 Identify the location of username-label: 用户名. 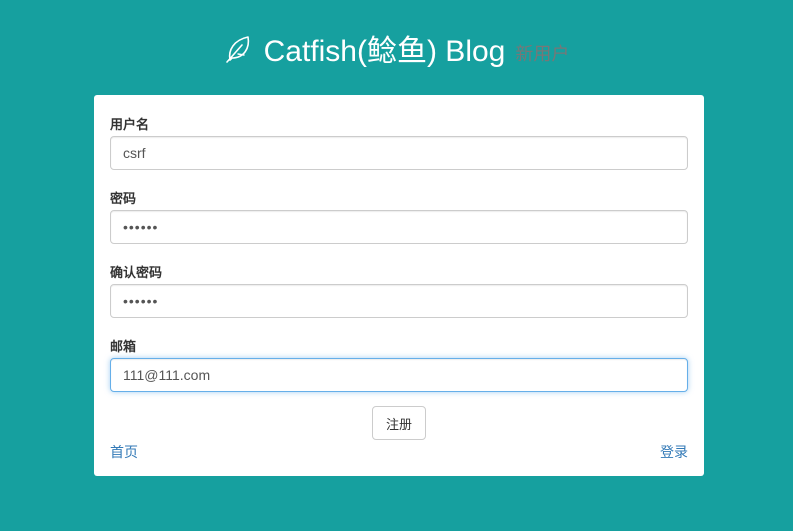
(130, 124).